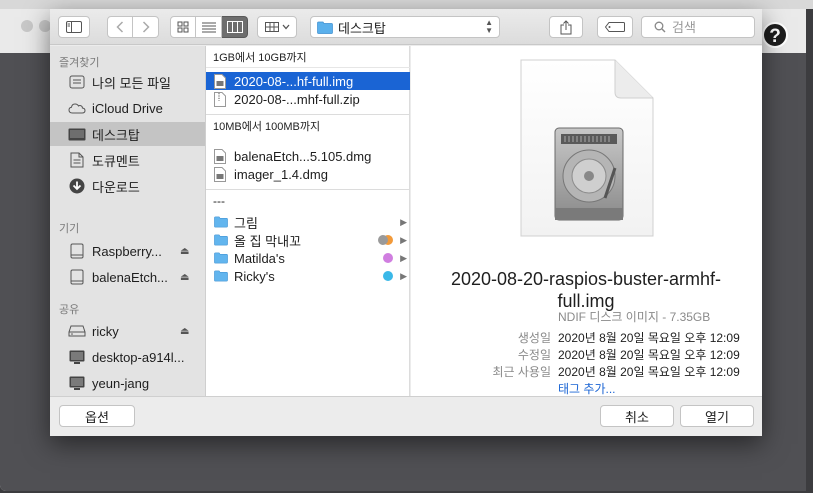 Image resolution: width=813 pixels, height=493 pixels. I want to click on tag-dot-purple, so click(388, 258).